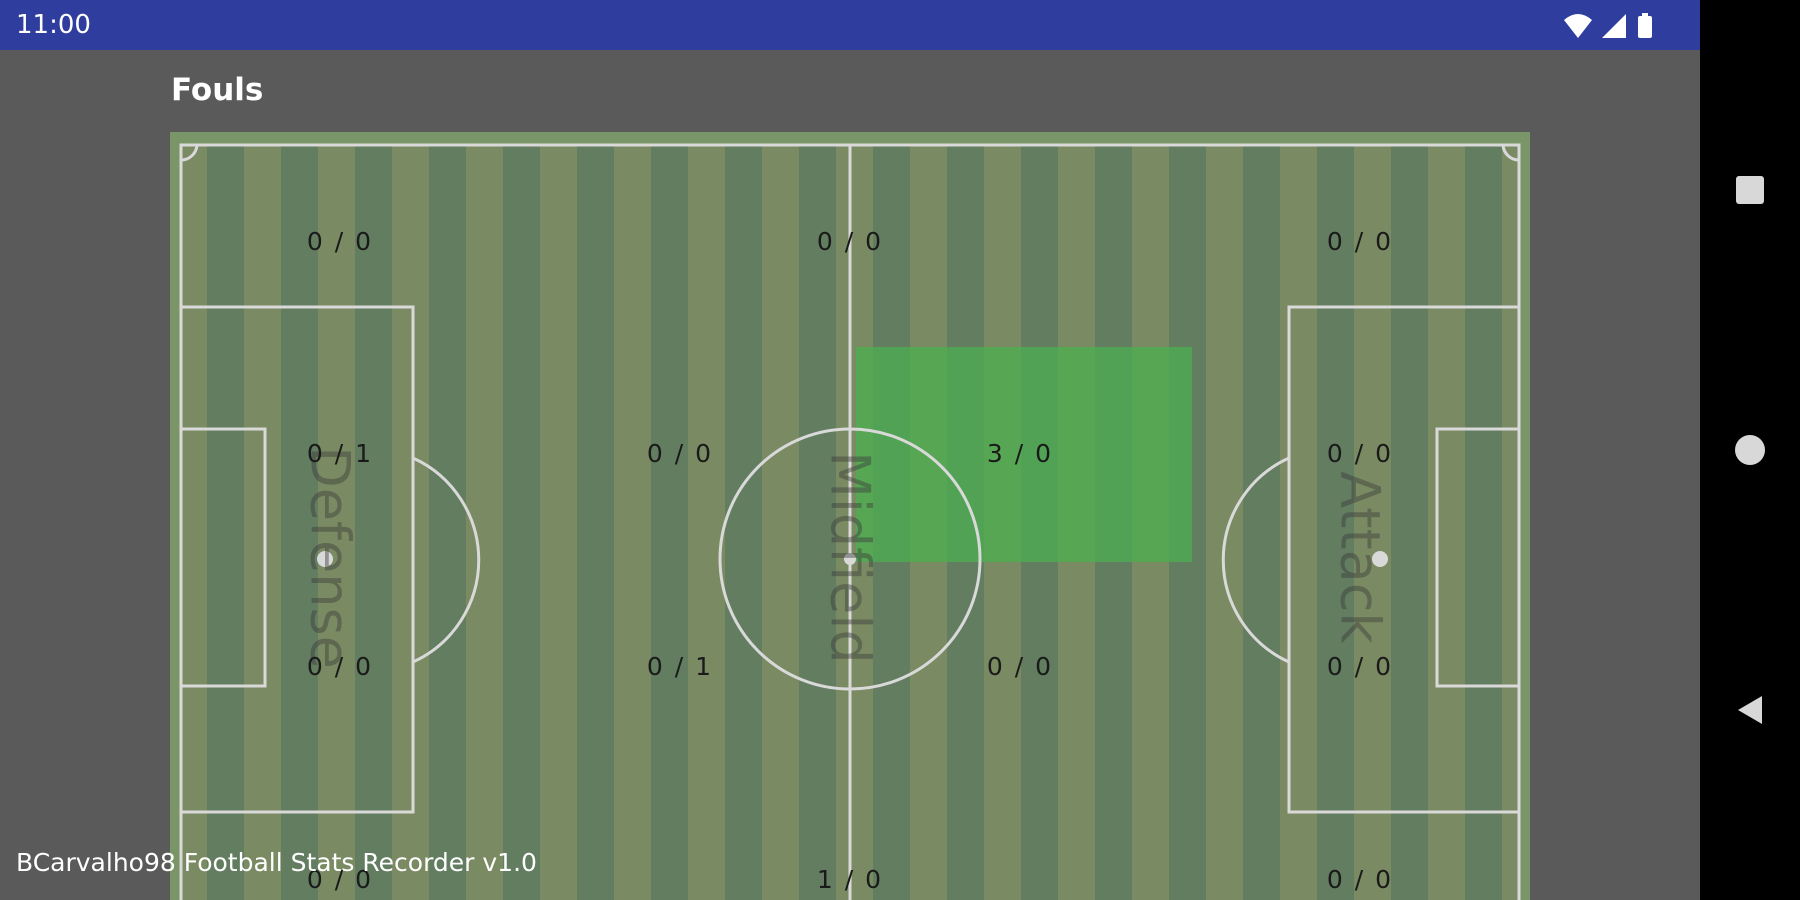  What do you see at coordinates (340, 666) in the screenshot?
I see `cell-r3-c1: 0 / 0` at bounding box center [340, 666].